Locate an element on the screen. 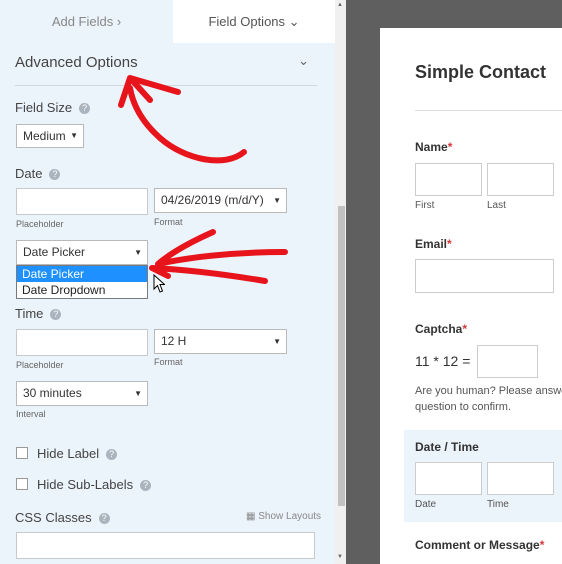 Image resolution: width=562 pixels, height=564 pixels. annotation-arrows is located at coordinates (203, 179).